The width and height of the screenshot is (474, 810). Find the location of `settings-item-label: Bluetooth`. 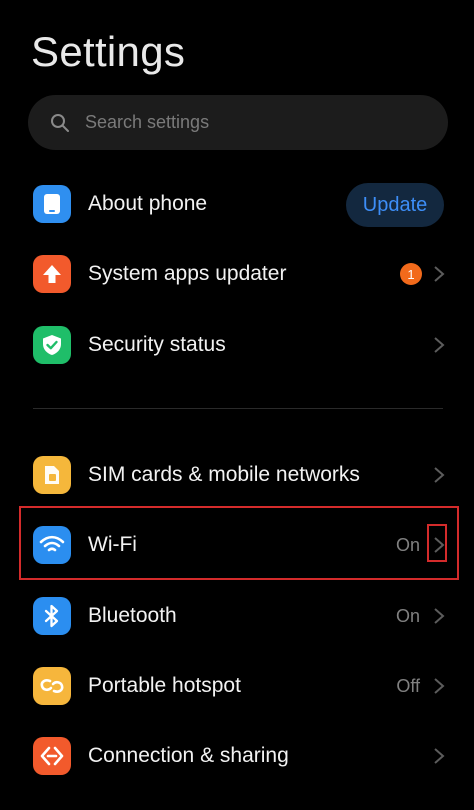

settings-item-label: Bluetooth is located at coordinates (132, 615).